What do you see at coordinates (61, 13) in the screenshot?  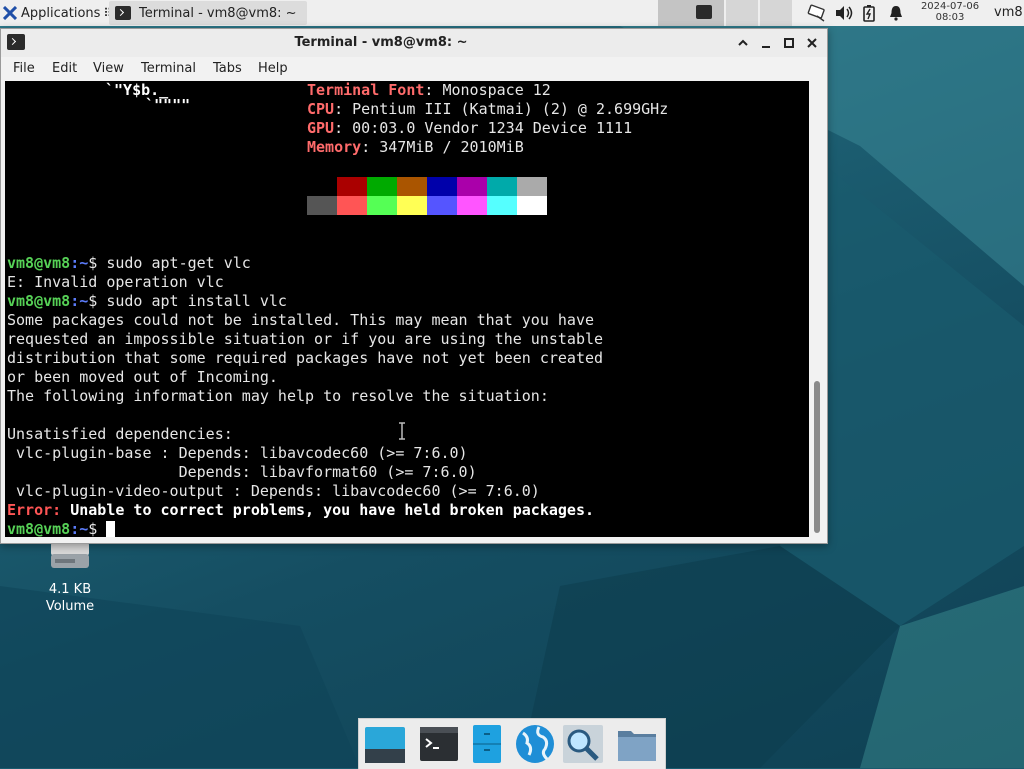 I see `applications-label: Applications` at bounding box center [61, 13].